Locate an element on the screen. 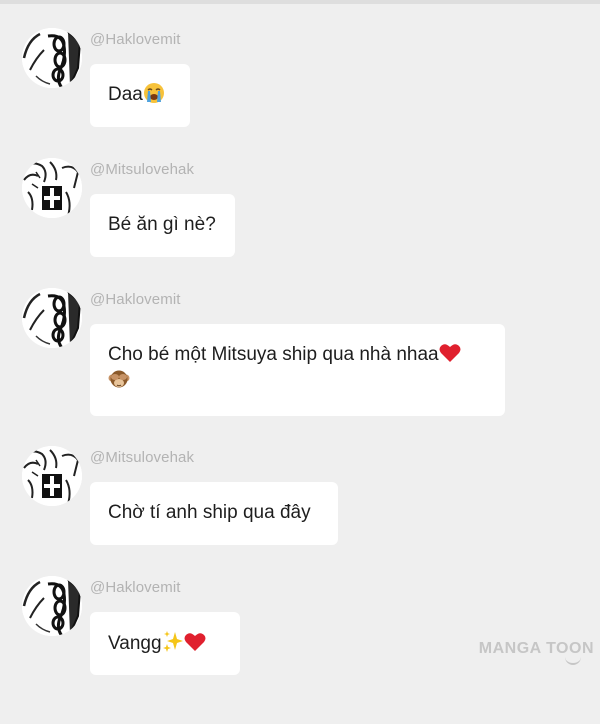  message-text: Bé ăn gì nè? is located at coordinates (162, 224).